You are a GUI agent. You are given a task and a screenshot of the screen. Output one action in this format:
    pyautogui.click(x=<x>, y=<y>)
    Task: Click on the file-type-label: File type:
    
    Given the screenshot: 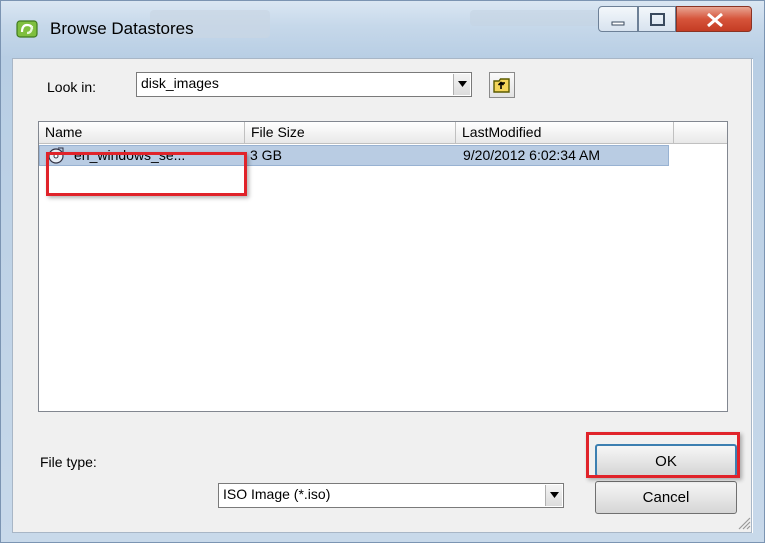 What is the action you would take?
    pyautogui.click(x=68, y=462)
    